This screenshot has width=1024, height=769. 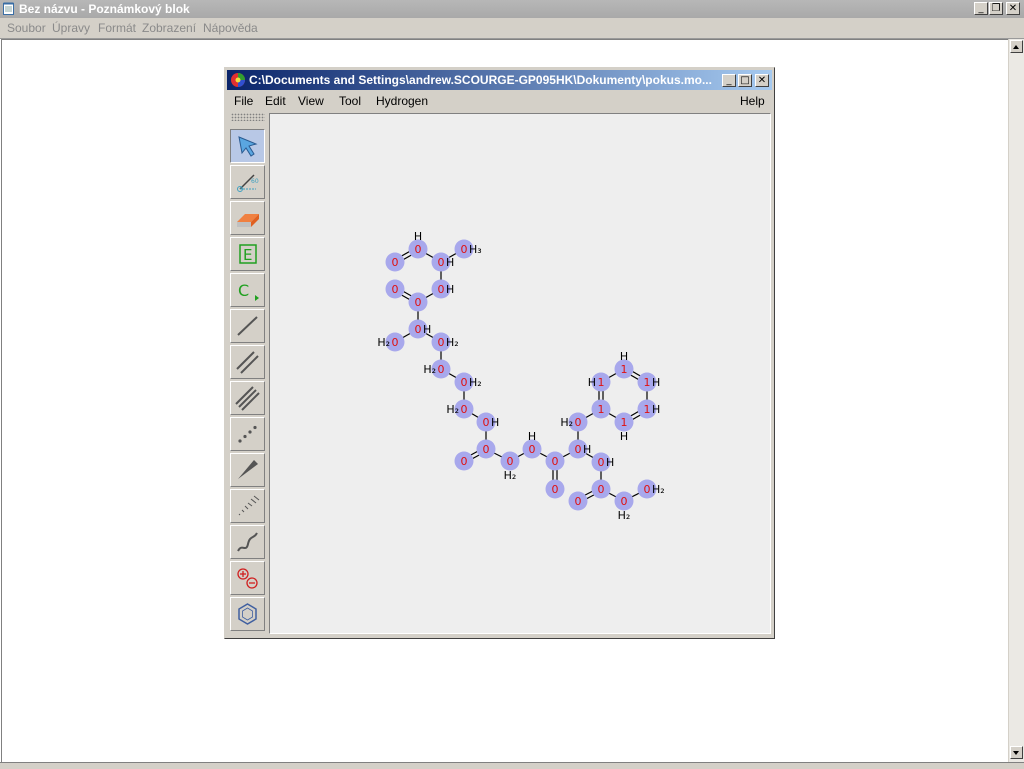 I want to click on charge-plus-minus-icon, so click(x=247, y=578).